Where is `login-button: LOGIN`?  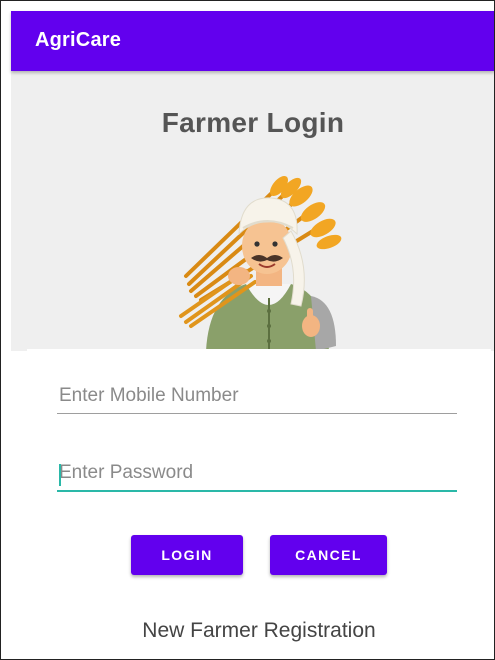 login-button: LOGIN is located at coordinates (187, 555).